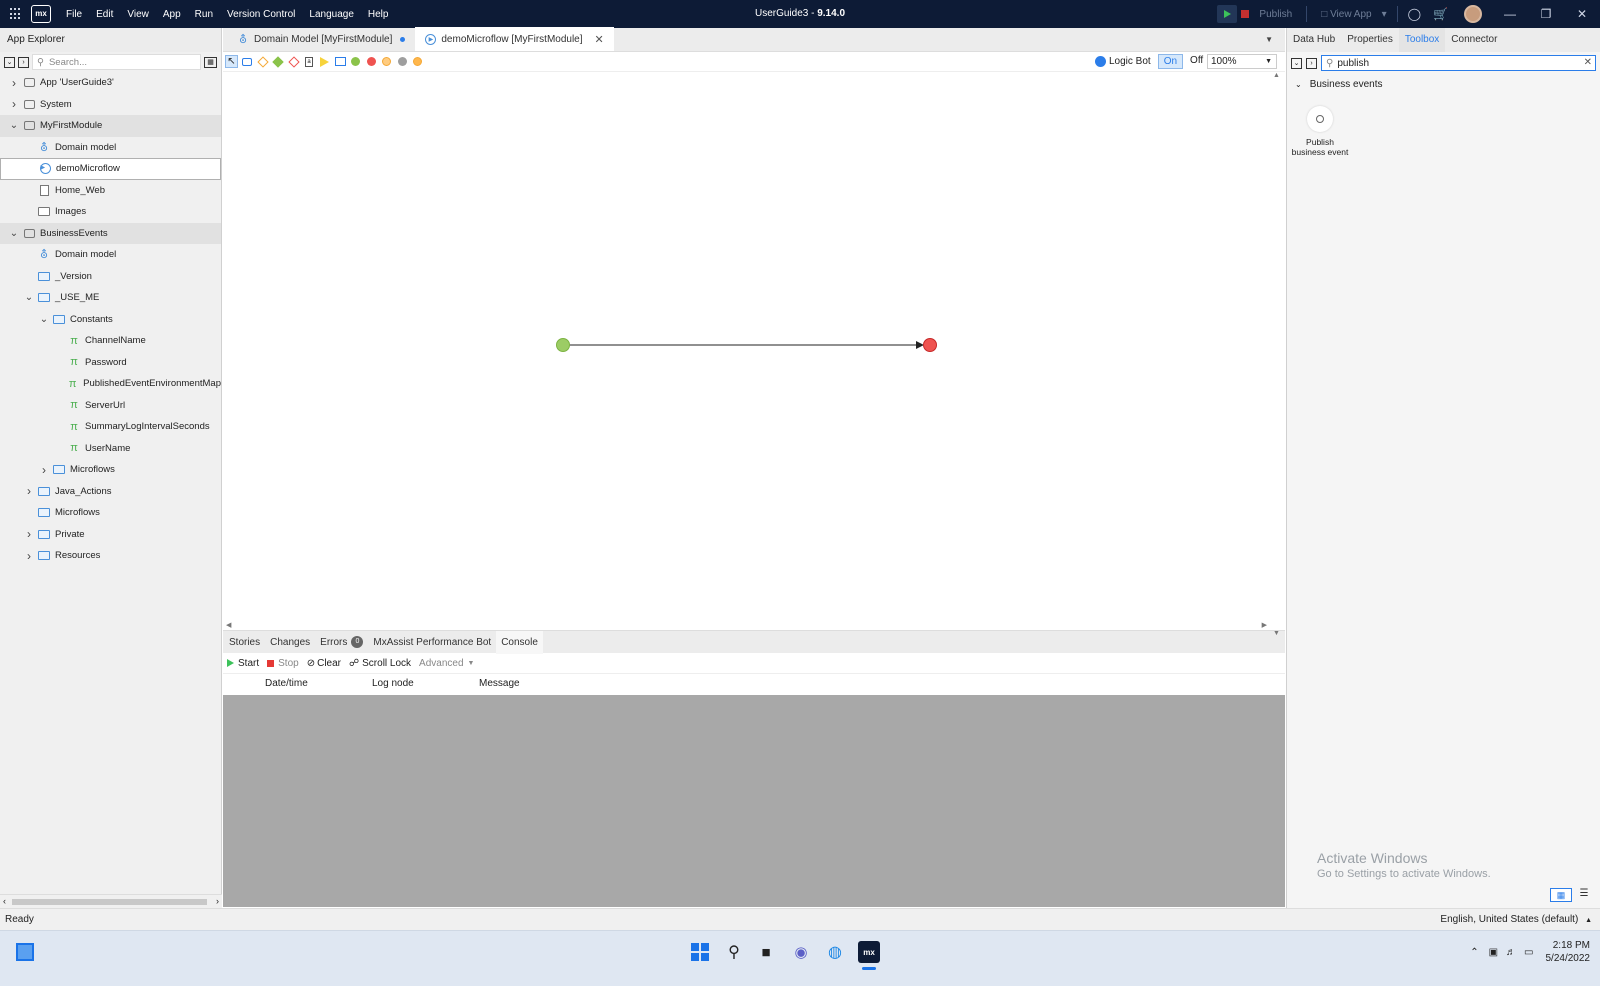 This screenshot has width=1600, height=986. What do you see at coordinates (172, 14) in the screenshot?
I see `menu-app: App` at bounding box center [172, 14].